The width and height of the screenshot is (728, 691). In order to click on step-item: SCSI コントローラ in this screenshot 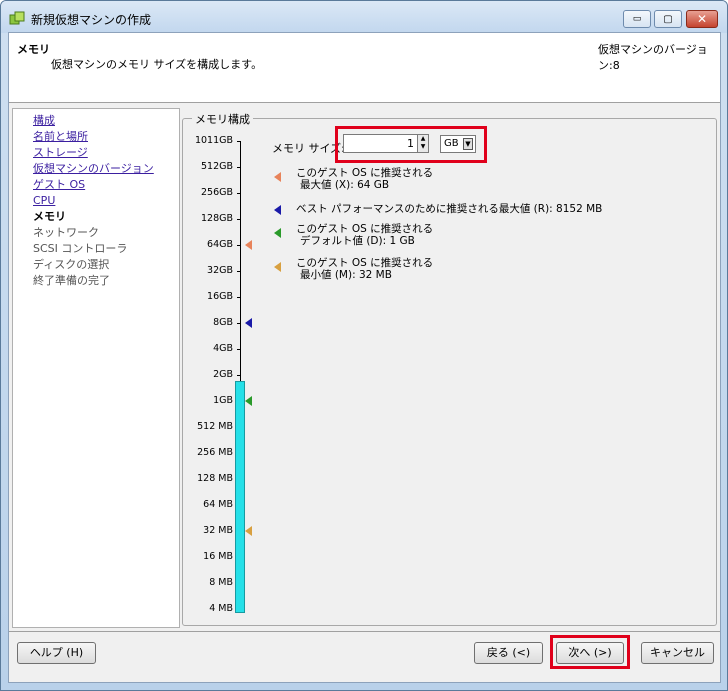, I will do `click(80, 248)`.